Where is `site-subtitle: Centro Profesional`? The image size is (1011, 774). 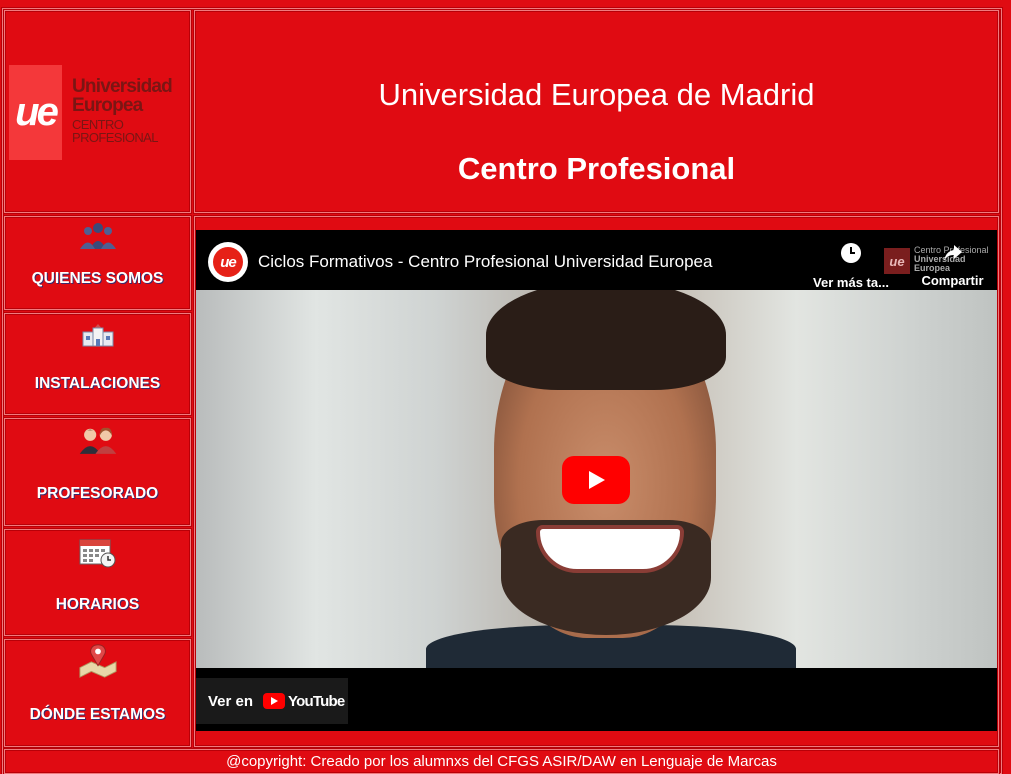 site-subtitle: Centro Profesional is located at coordinates (596, 168).